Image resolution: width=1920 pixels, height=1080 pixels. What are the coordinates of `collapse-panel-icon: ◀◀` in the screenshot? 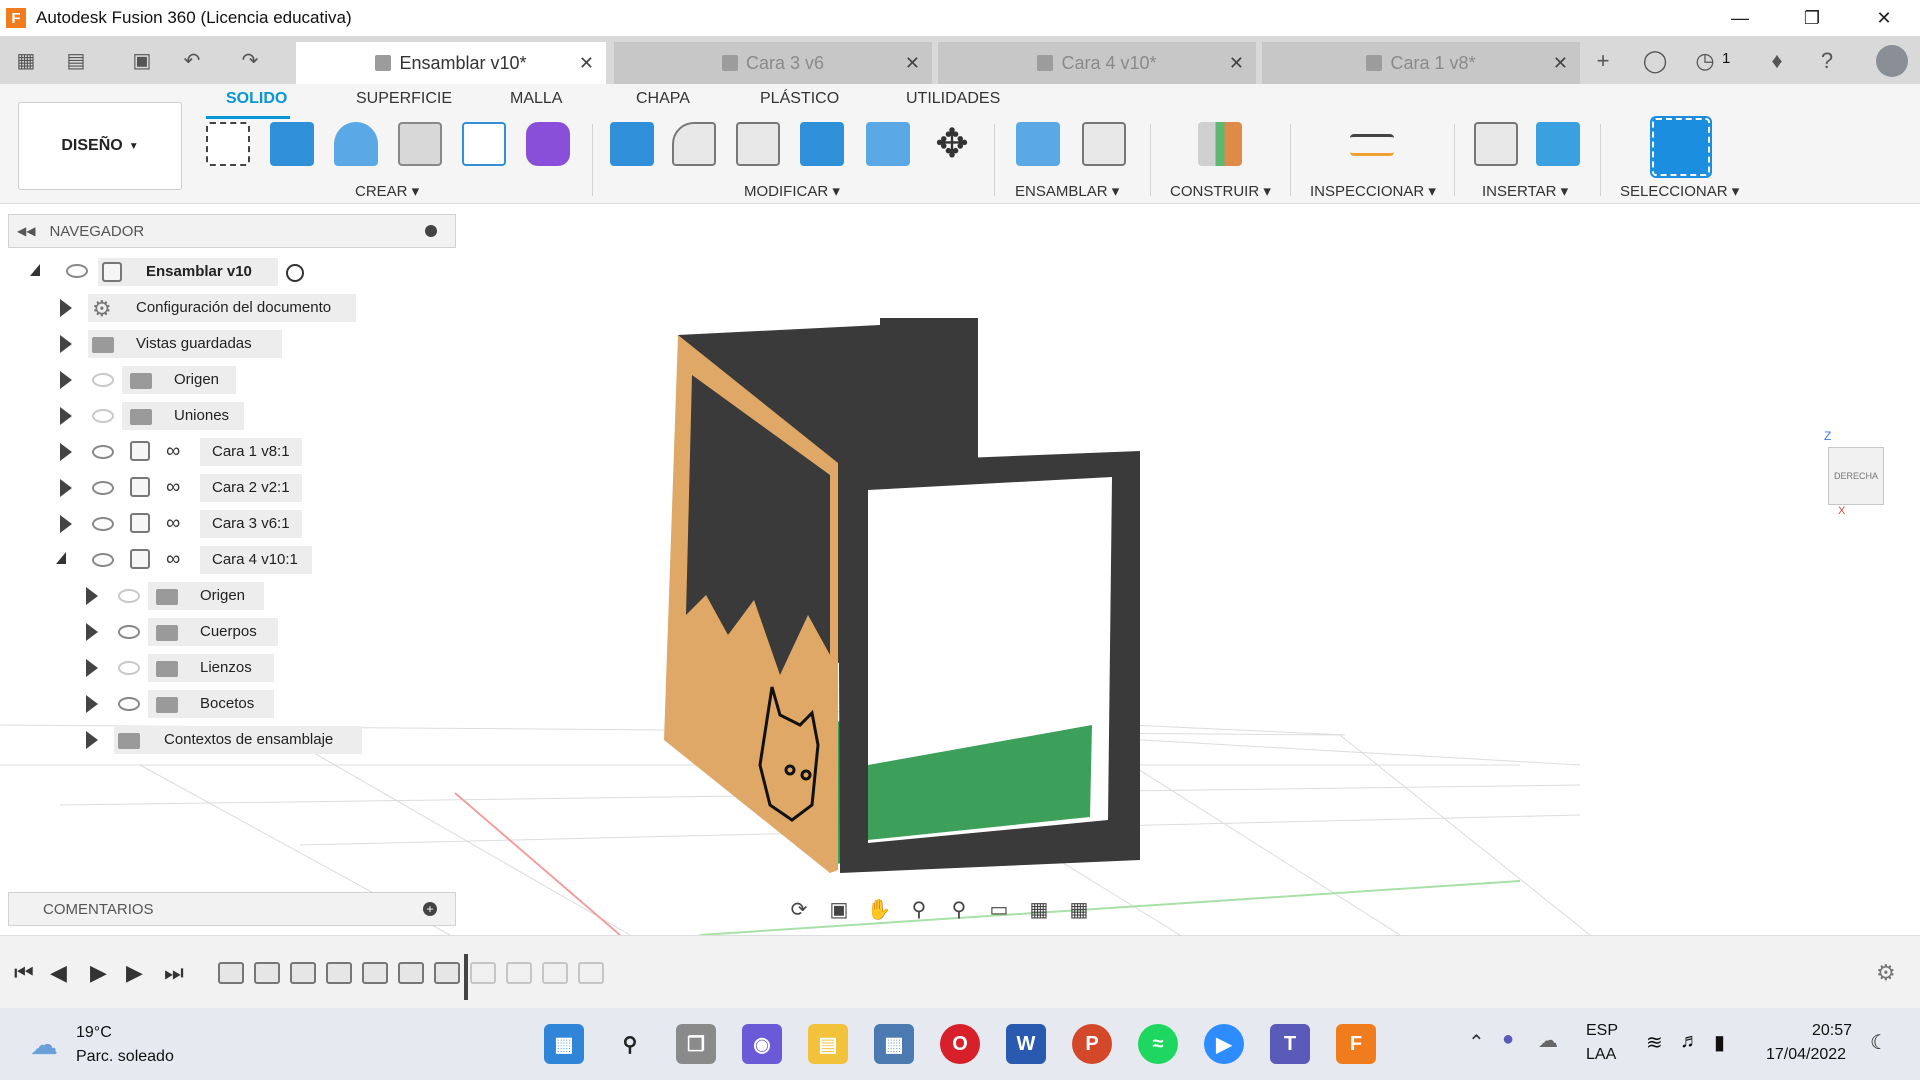 It's located at (26, 231).